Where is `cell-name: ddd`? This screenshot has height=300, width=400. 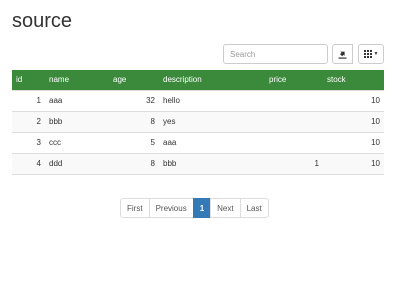 cell-name: ddd is located at coordinates (77, 163).